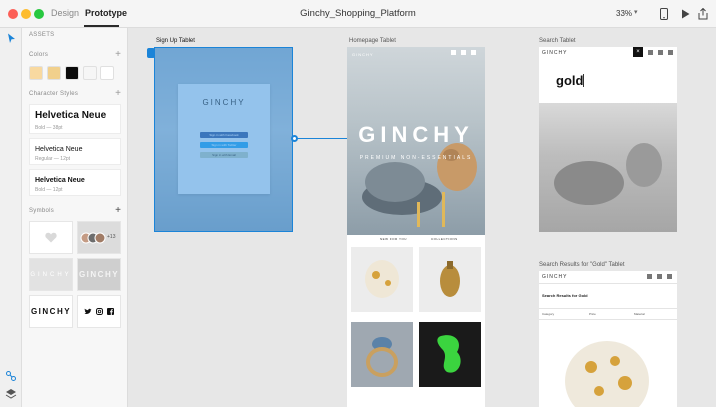 The height and width of the screenshot is (407, 716). I want to click on gold-figure-product-image, so click(450, 279).